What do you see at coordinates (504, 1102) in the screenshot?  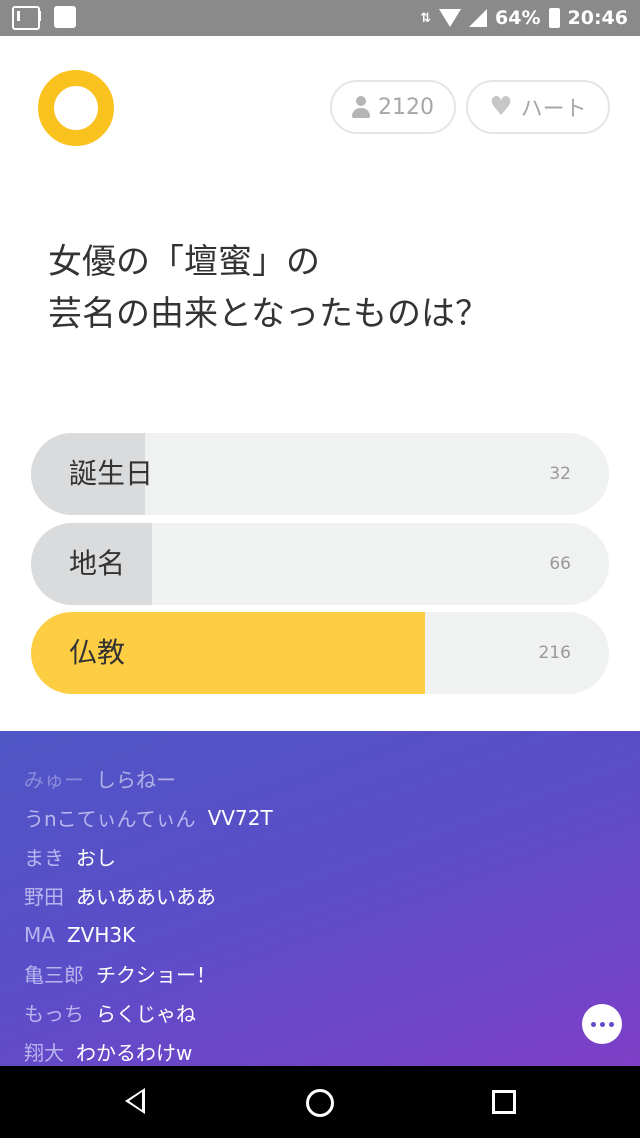 I see `recent-apps-icon` at bounding box center [504, 1102].